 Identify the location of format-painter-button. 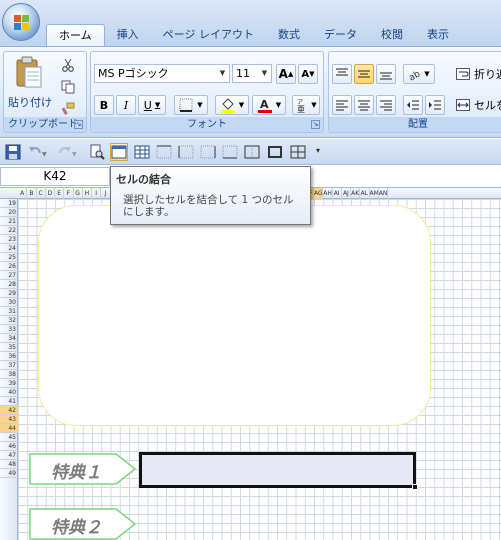
(68, 109).